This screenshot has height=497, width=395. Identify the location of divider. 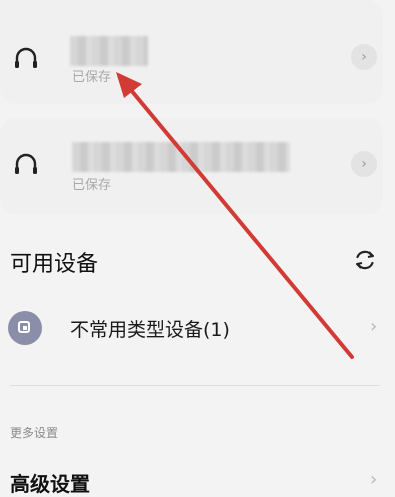
(195, 385).